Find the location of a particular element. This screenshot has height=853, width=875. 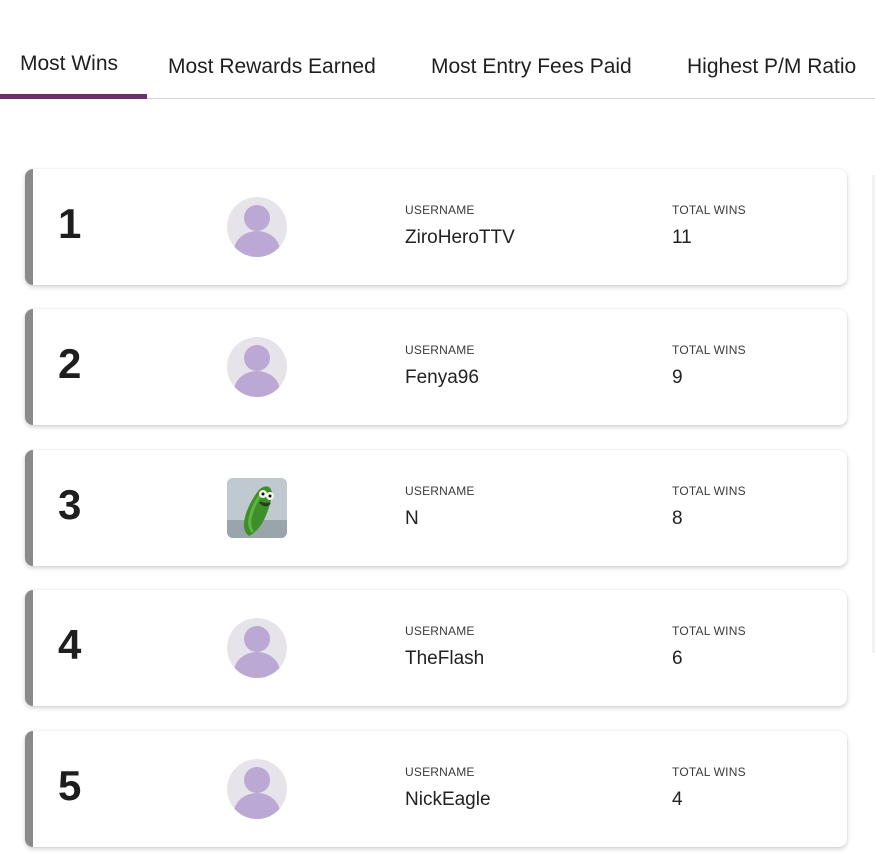

username-value: ZiroHeroTTV is located at coordinates (460, 237).